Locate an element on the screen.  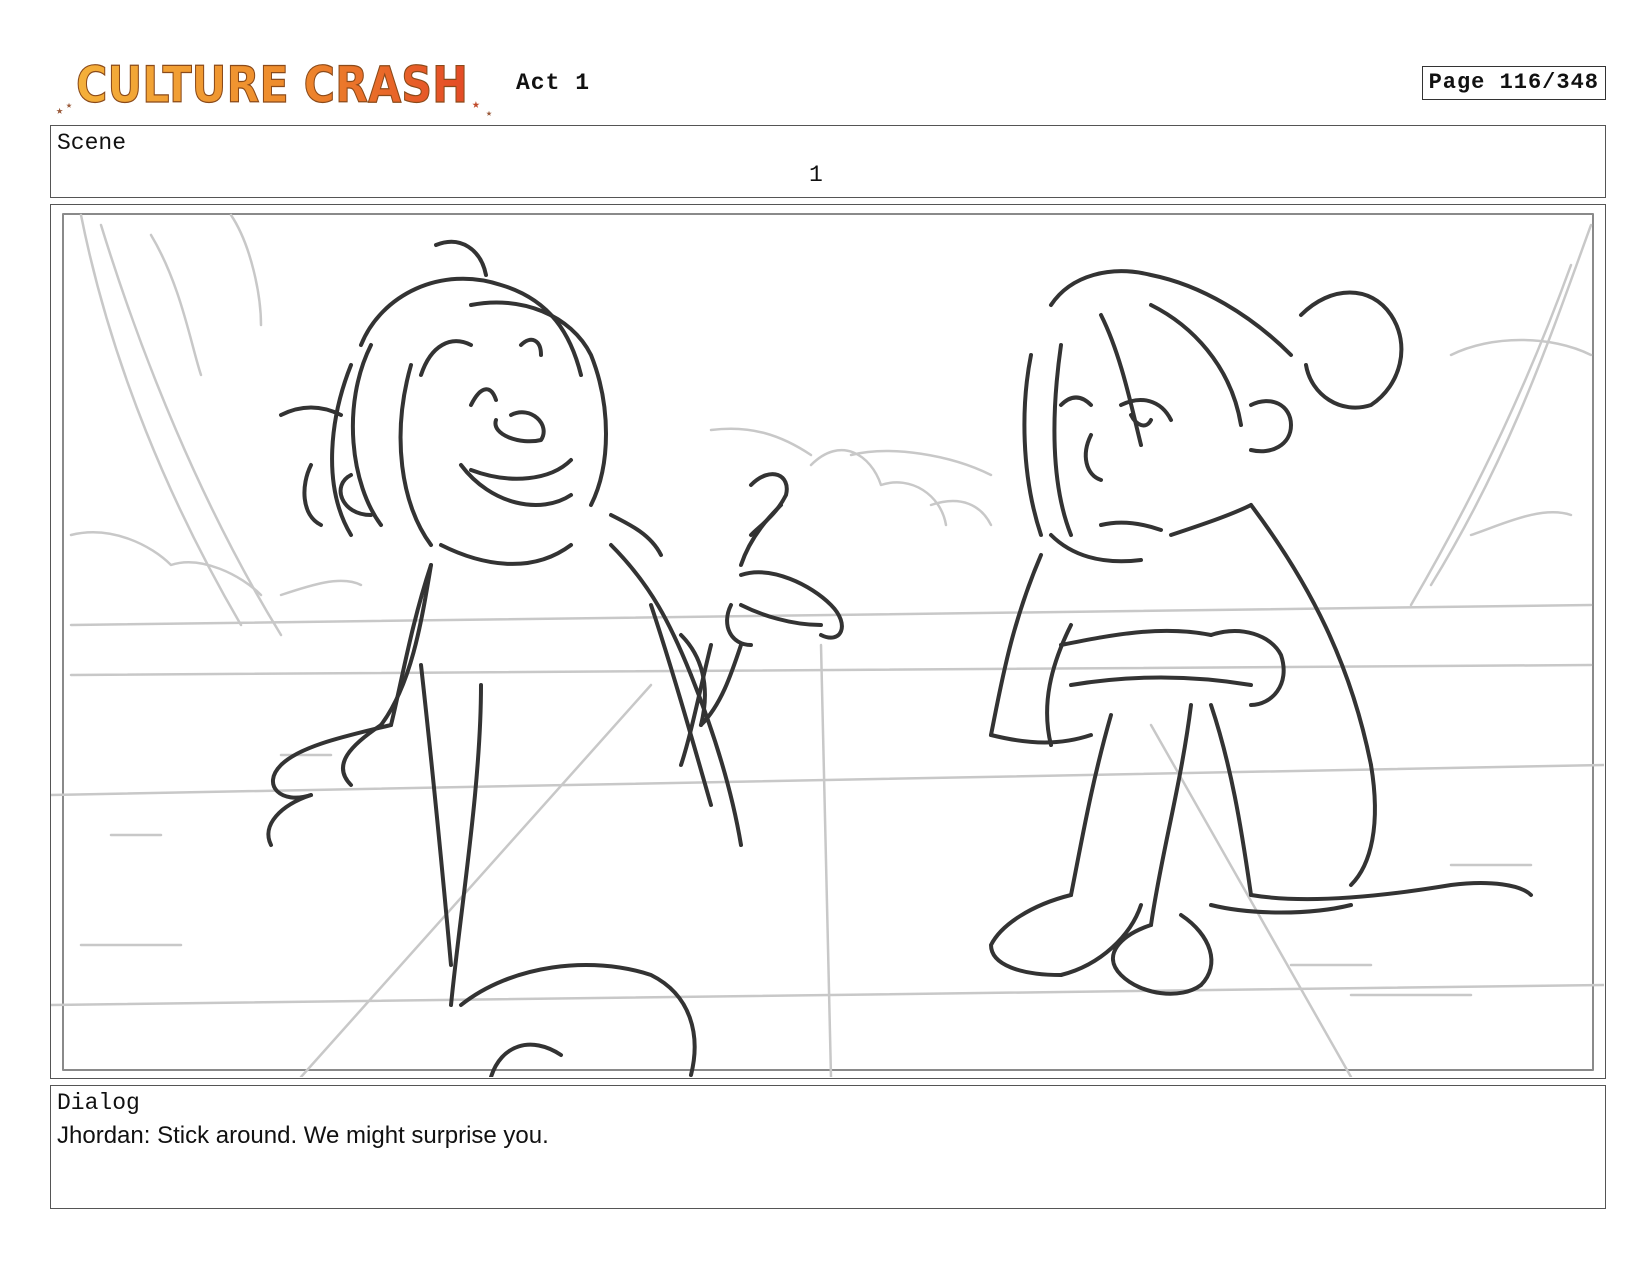
scene-box: Scene 1 is located at coordinates (828, 161).